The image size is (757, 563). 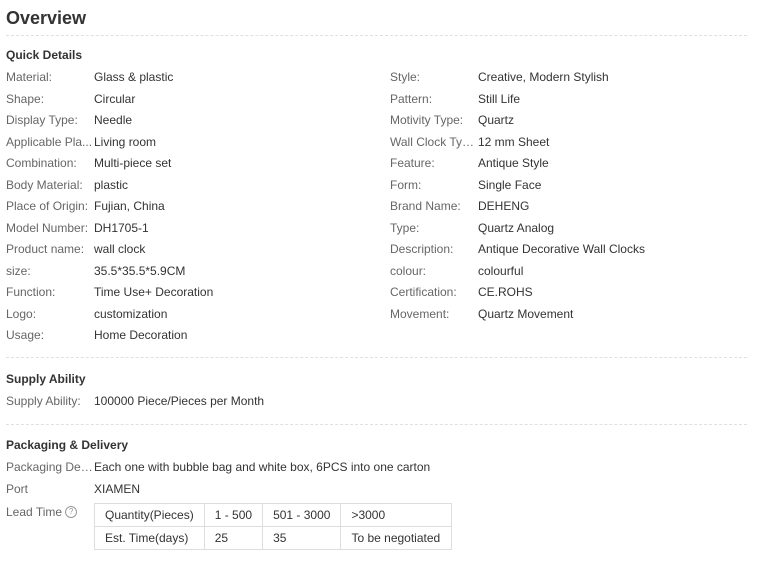 What do you see at coordinates (412, 163) in the screenshot?
I see `attribute-label: Feature:` at bounding box center [412, 163].